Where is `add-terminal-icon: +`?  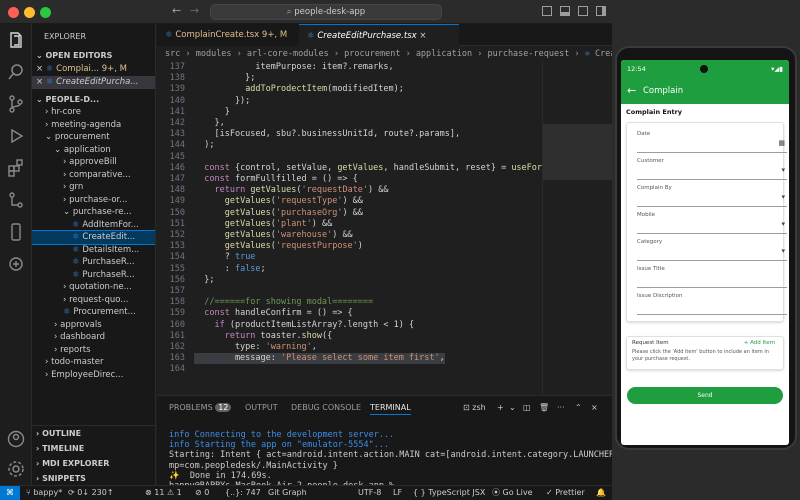 add-terminal-icon: + is located at coordinates (500, 408).